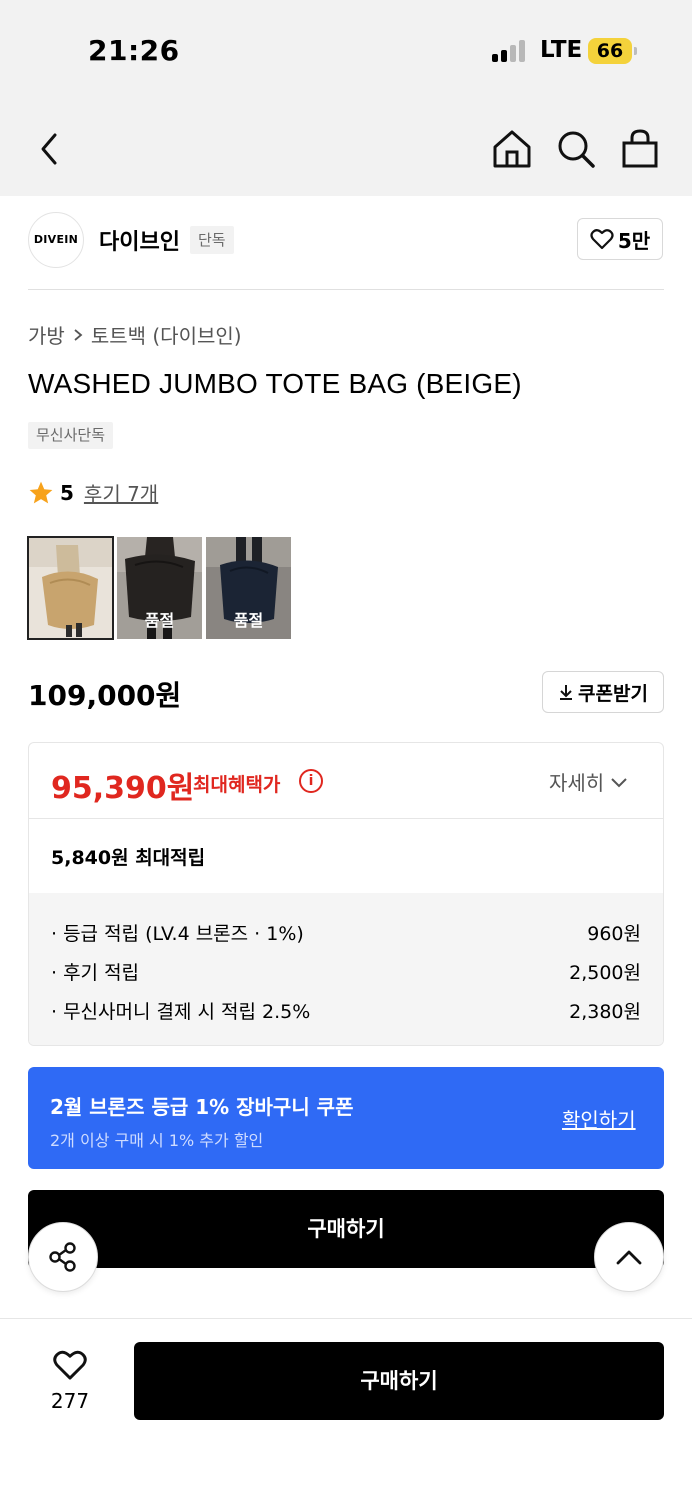  Describe the element at coordinates (605, 1012) in the screenshot. I see `points-row-value: 2,380원` at that location.